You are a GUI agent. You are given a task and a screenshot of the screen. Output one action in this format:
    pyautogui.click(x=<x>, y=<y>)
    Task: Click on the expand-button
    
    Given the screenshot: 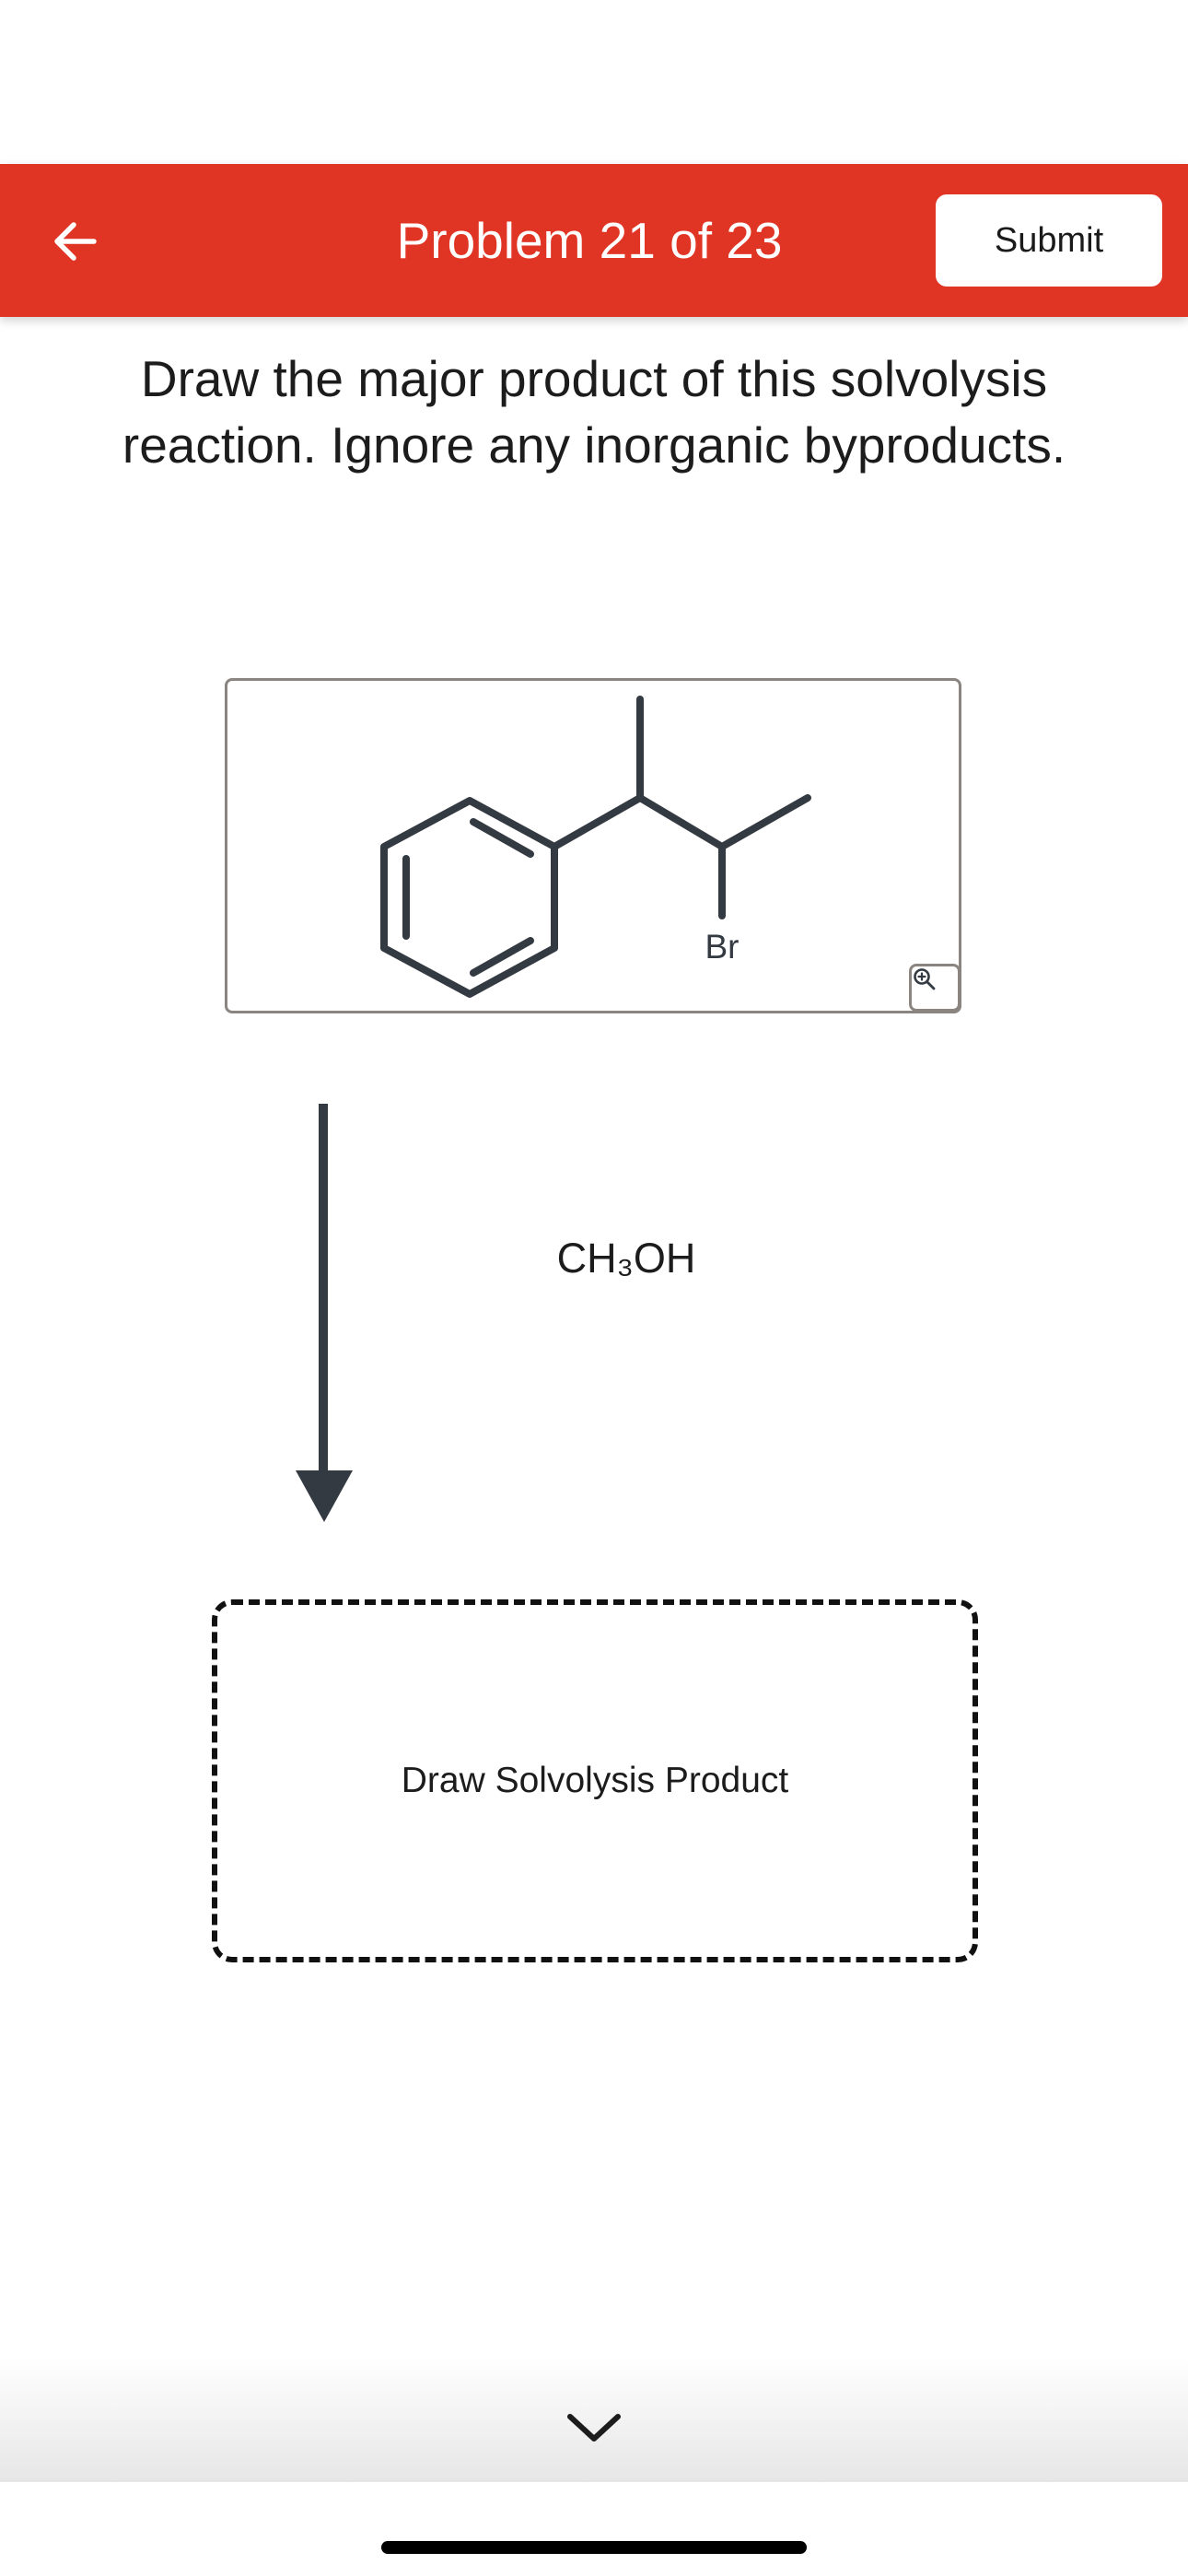 What is the action you would take?
    pyautogui.click(x=594, y=2427)
    